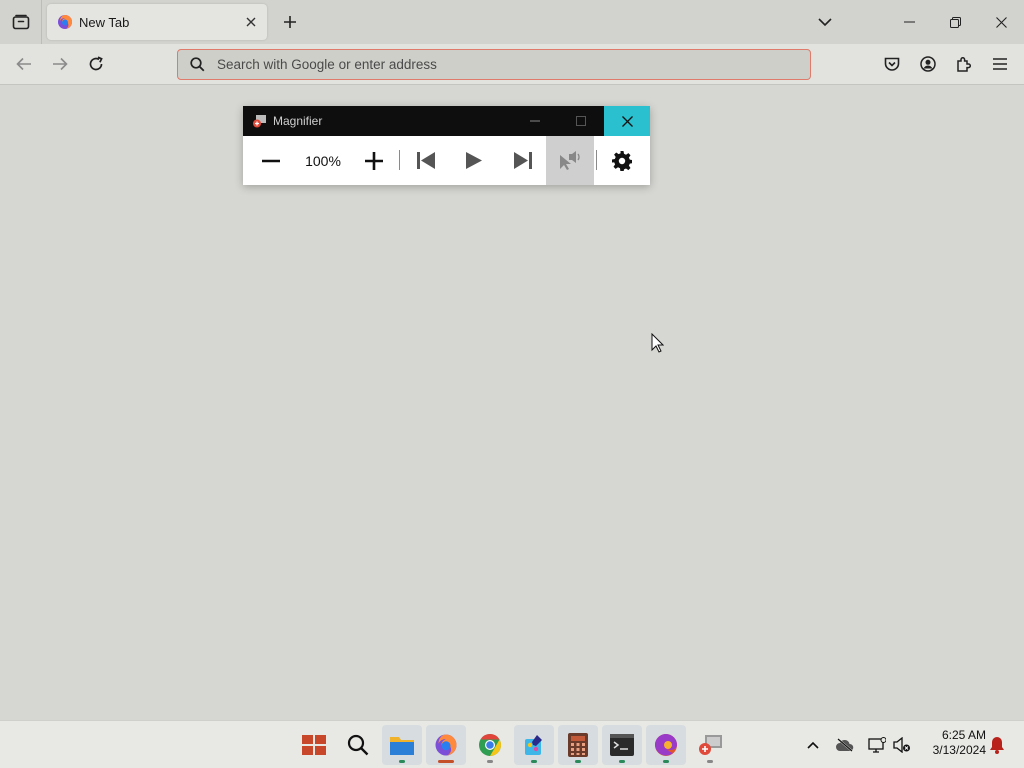  What do you see at coordinates (963, 735) in the screenshot?
I see `clock-time: 6:25 AM` at bounding box center [963, 735].